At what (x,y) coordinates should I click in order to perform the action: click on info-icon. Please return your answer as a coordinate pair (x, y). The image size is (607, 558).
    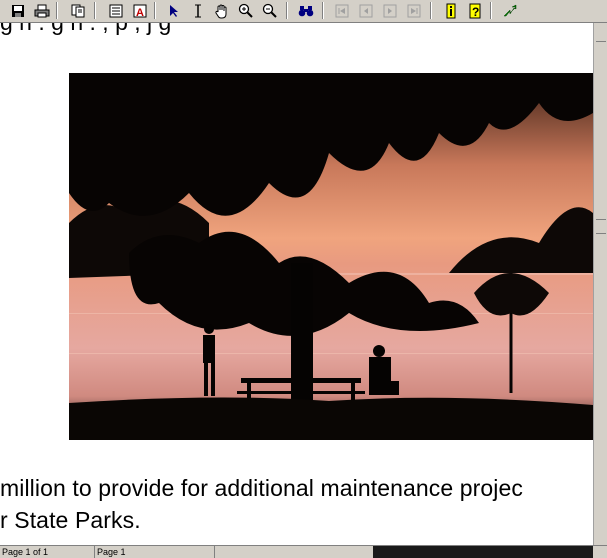
    Looking at the image, I should click on (451, 10).